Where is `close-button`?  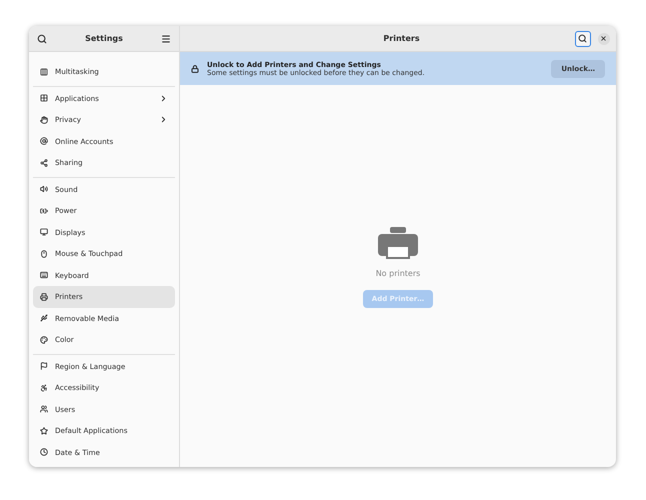 close-button is located at coordinates (604, 38).